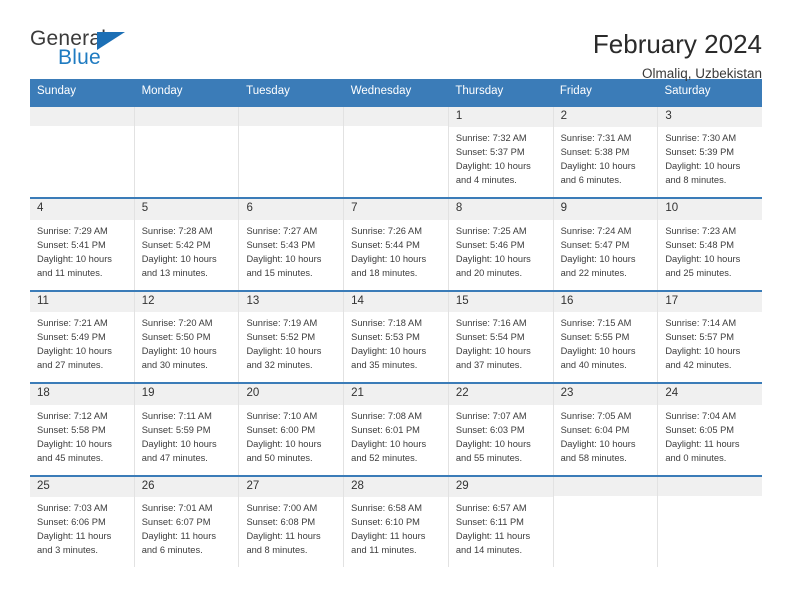 This screenshot has width=792, height=612. What do you see at coordinates (490, 429) in the screenshot?
I see `sunset-text: Sunset: 6:03 PM` at bounding box center [490, 429].